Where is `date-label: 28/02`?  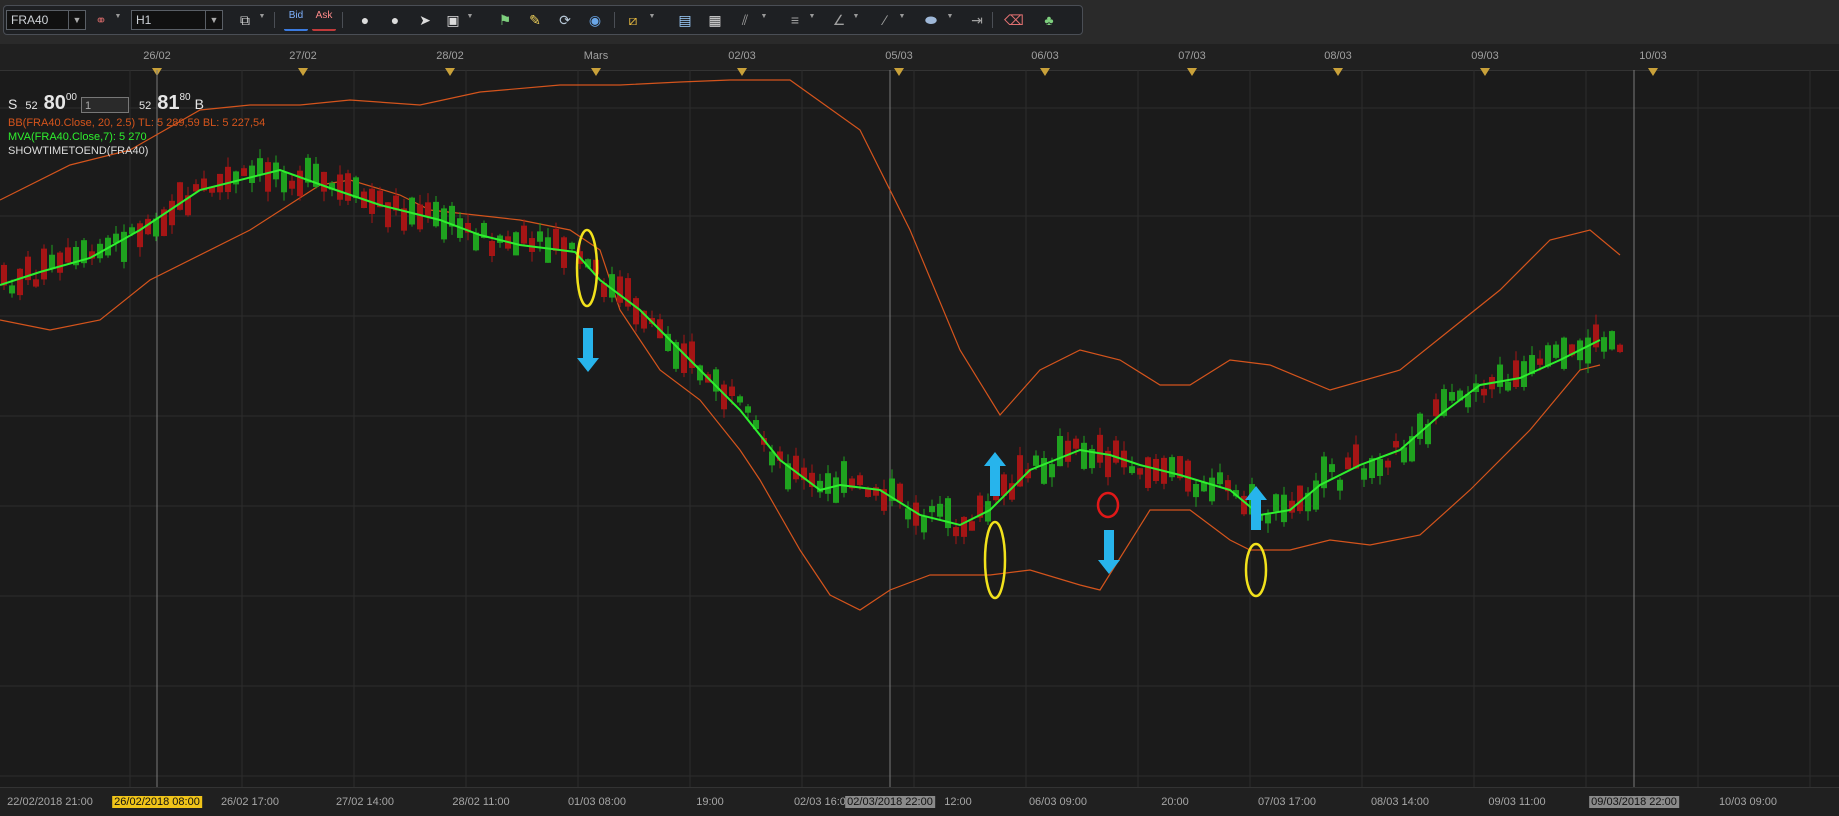
date-label: 28/02 is located at coordinates (450, 56).